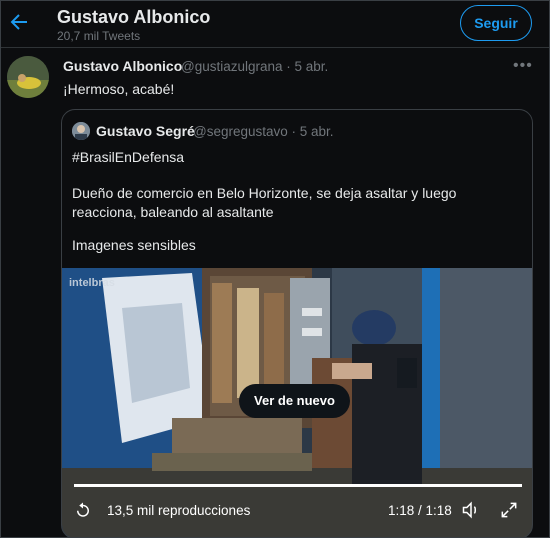 This screenshot has width=550, height=538. Describe the element at coordinates (509, 510) in the screenshot. I see `fullscreen-icon` at that location.